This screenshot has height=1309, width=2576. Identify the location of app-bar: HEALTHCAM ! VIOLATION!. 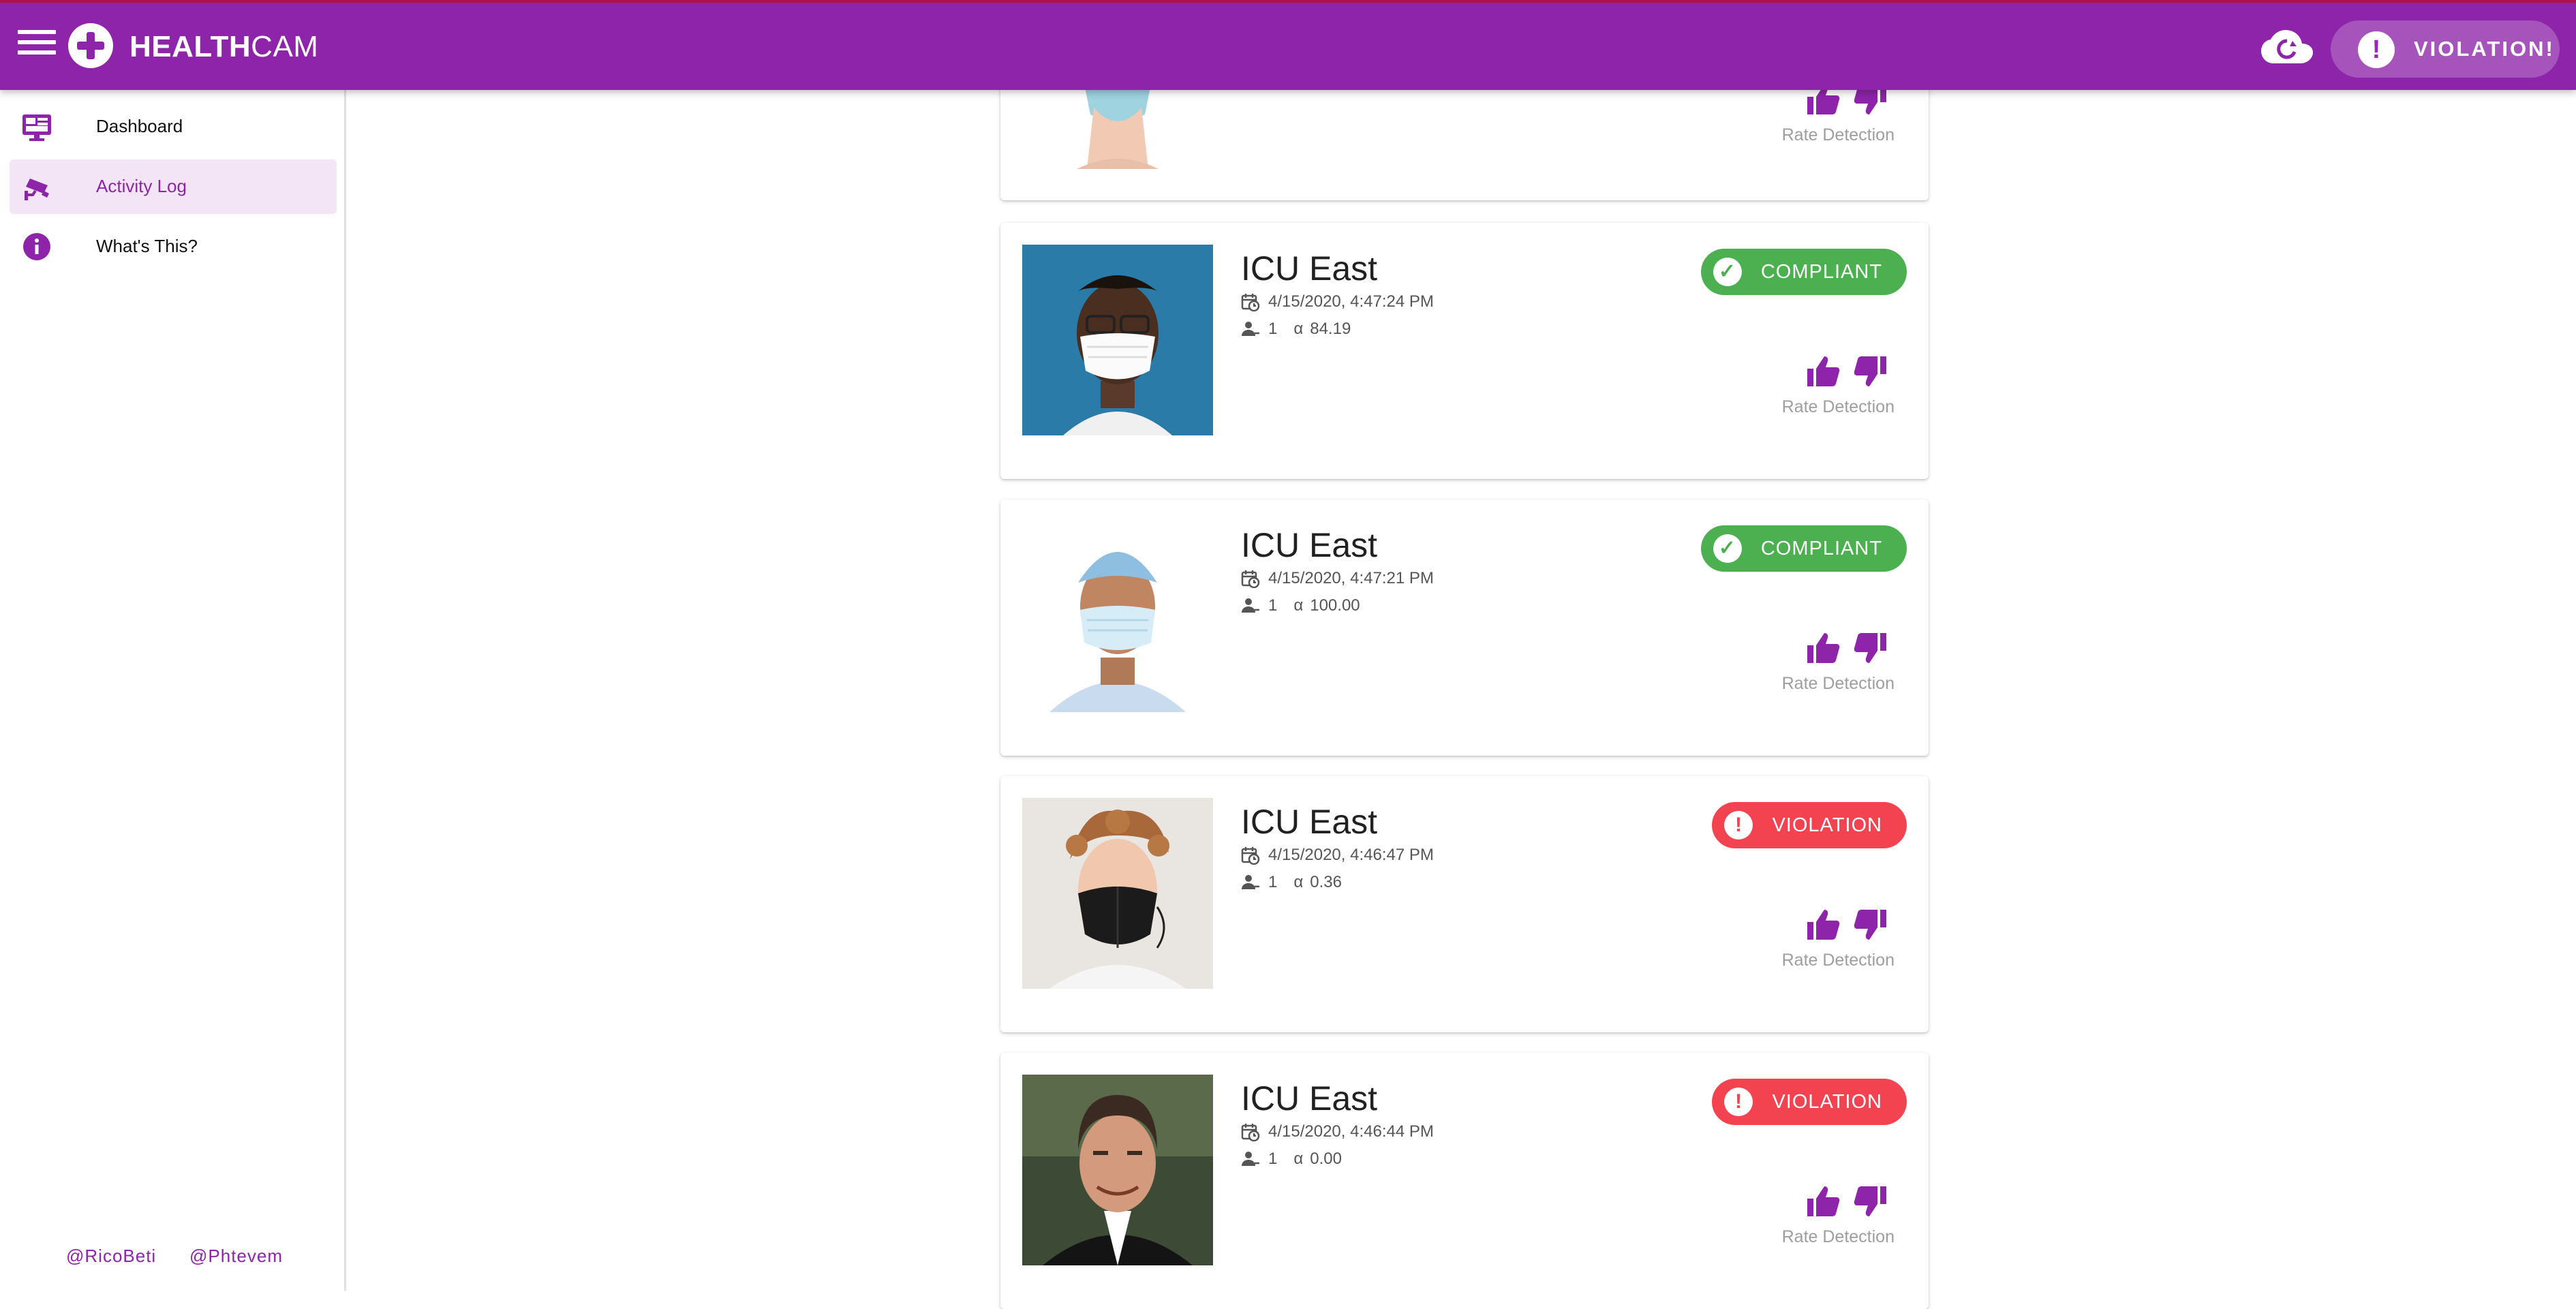
(1288, 45).